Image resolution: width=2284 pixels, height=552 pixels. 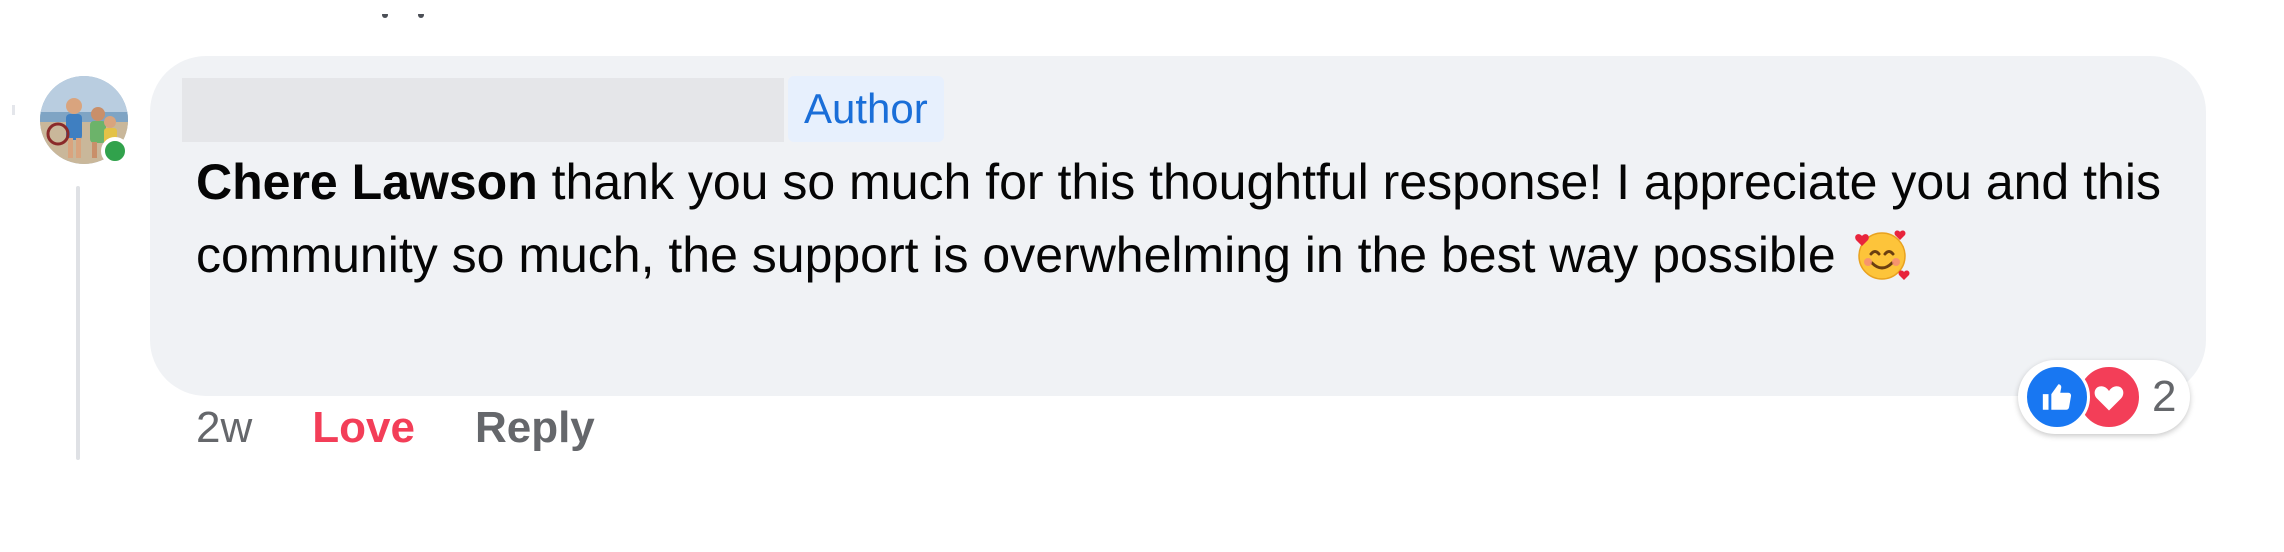 I want to click on love-button: Love, so click(x=363, y=428).